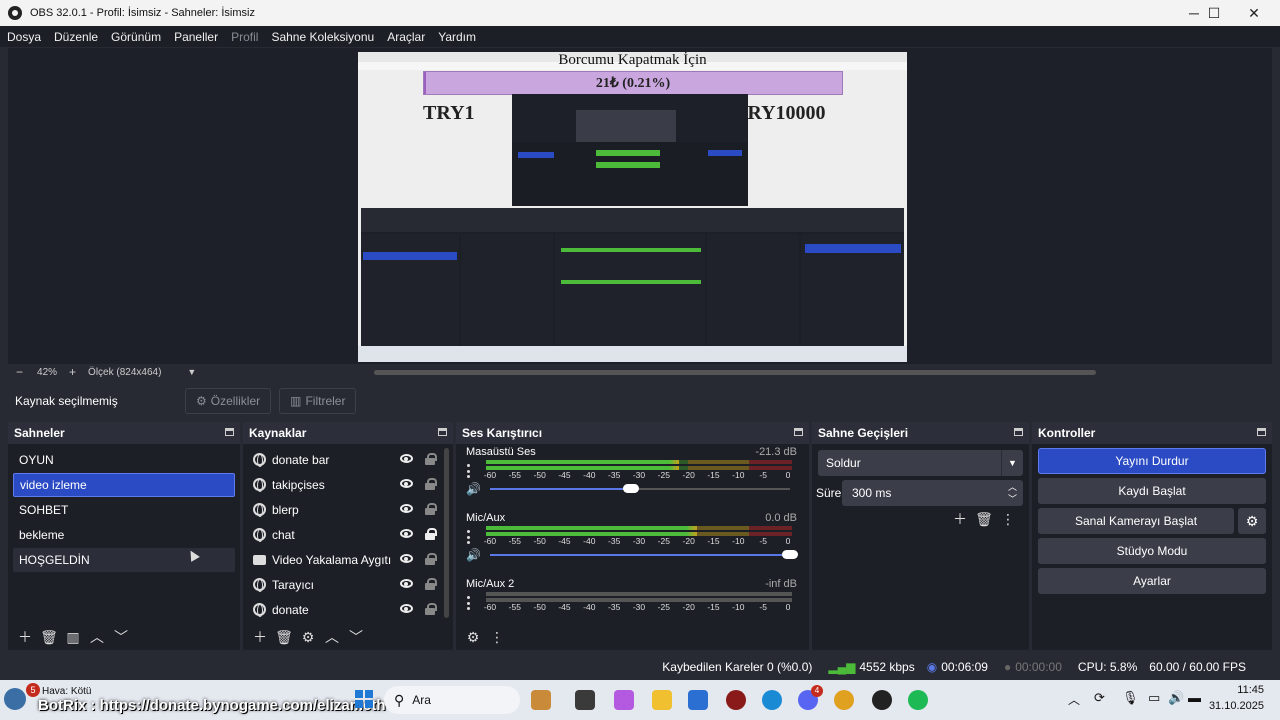 This screenshot has width=1280, height=720. Describe the element at coordinates (124, 460) in the screenshot. I see `scene-item: OYUN` at that location.